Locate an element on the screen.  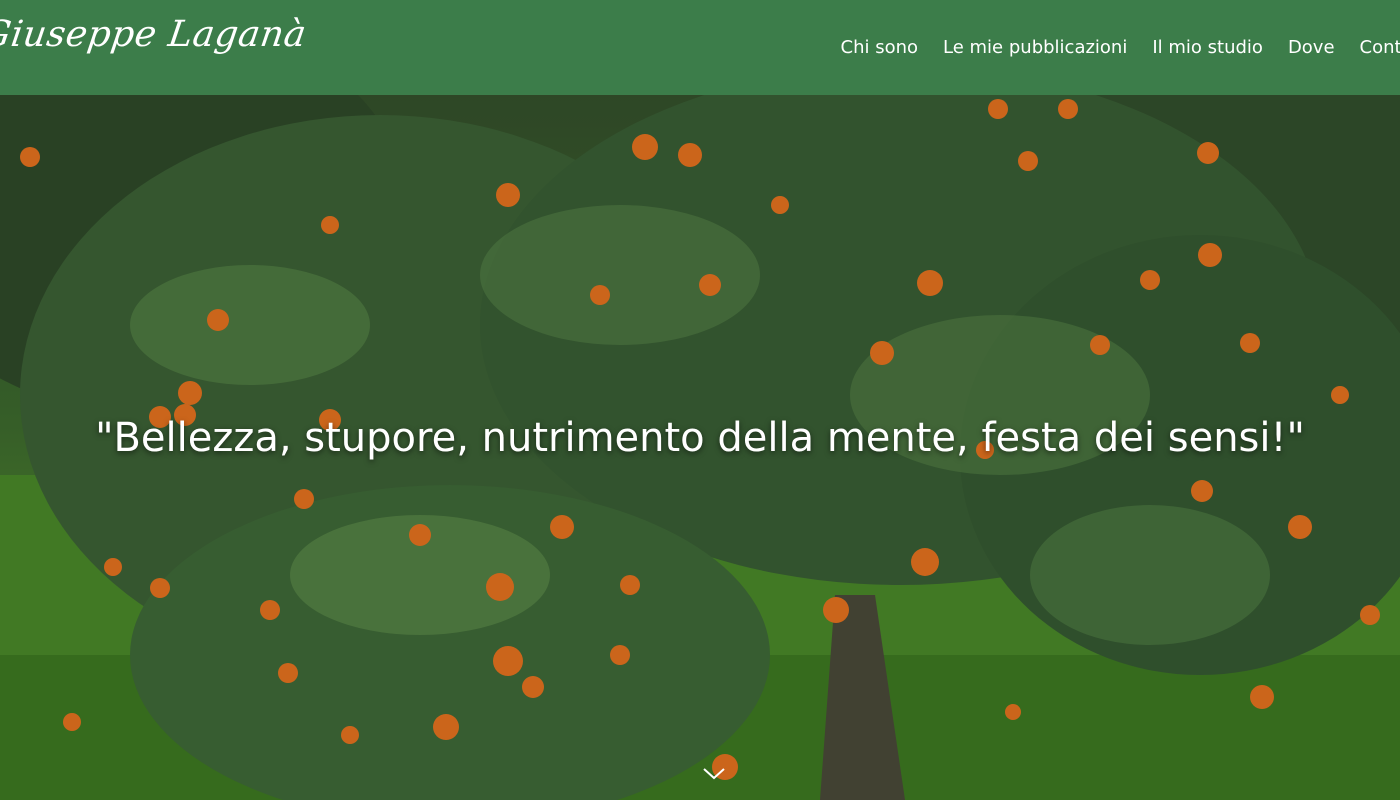
nav-item-contatti: Contatti is located at coordinates (1373, 47).